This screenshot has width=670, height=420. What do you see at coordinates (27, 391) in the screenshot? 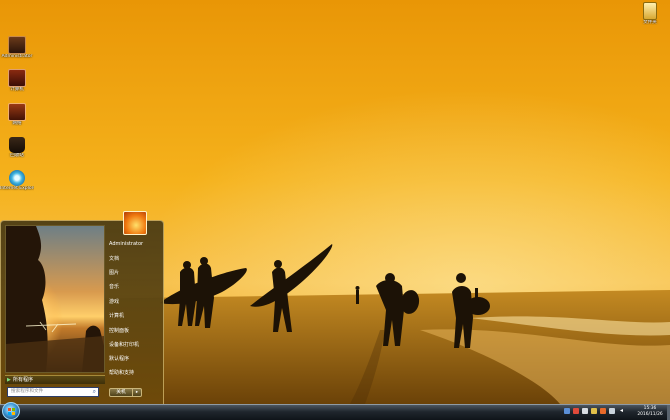
I see `search-placeholder: 搜索程序和文件` at bounding box center [27, 391].